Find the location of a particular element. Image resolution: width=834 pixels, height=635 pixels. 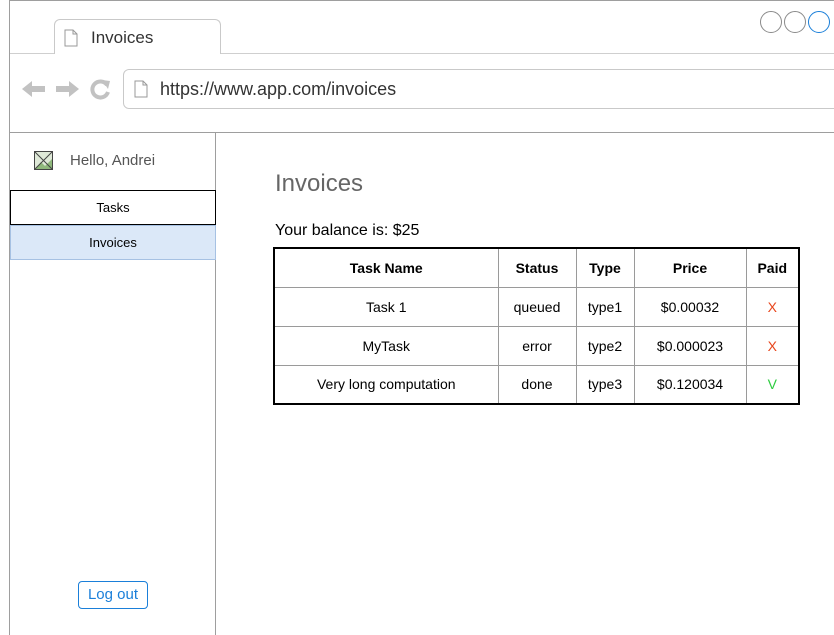

avatar-image-icon is located at coordinates (43, 160).